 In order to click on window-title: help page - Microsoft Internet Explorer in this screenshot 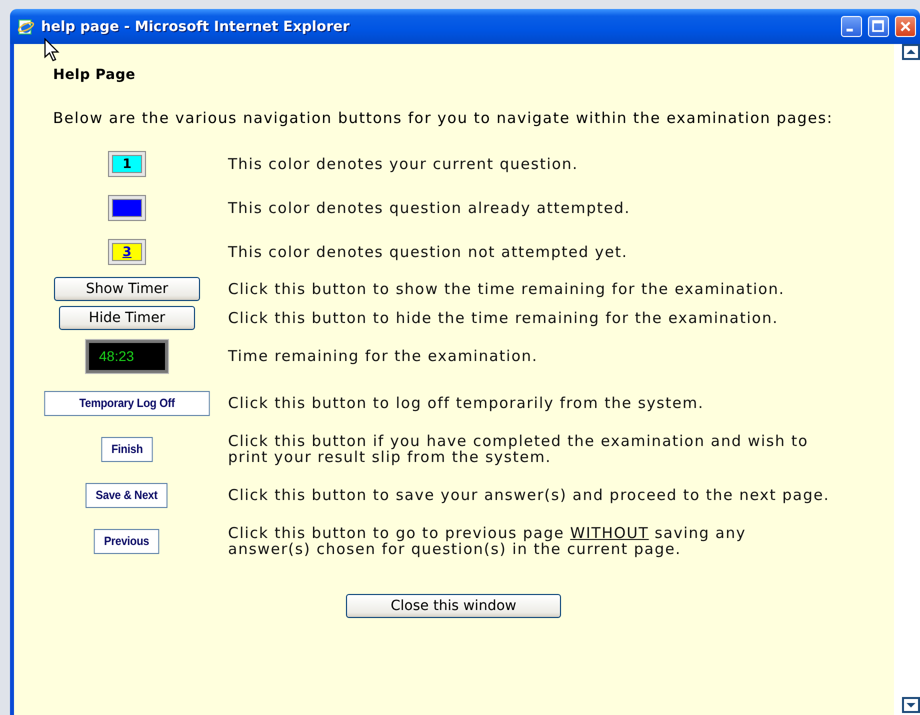, I will do `click(195, 26)`.